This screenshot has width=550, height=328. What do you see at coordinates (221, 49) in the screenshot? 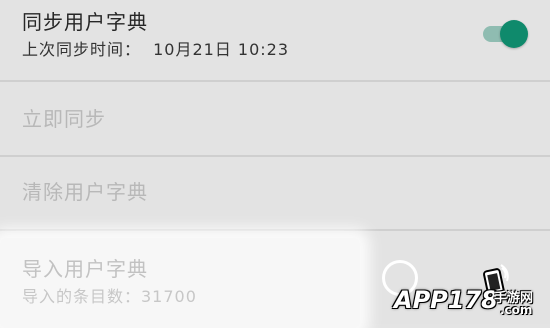
I see `last-sync-value: 10月21日 10:23` at bounding box center [221, 49].